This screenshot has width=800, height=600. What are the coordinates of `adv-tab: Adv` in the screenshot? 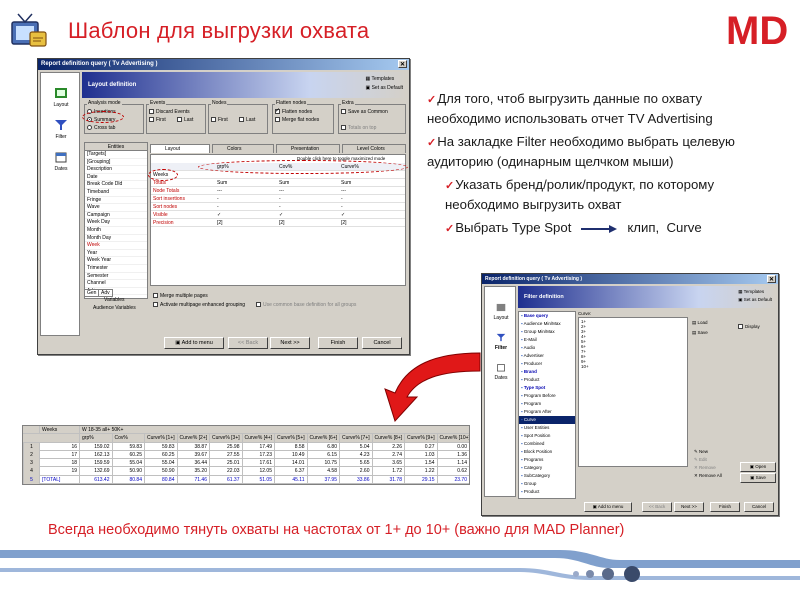 It's located at (105, 293).